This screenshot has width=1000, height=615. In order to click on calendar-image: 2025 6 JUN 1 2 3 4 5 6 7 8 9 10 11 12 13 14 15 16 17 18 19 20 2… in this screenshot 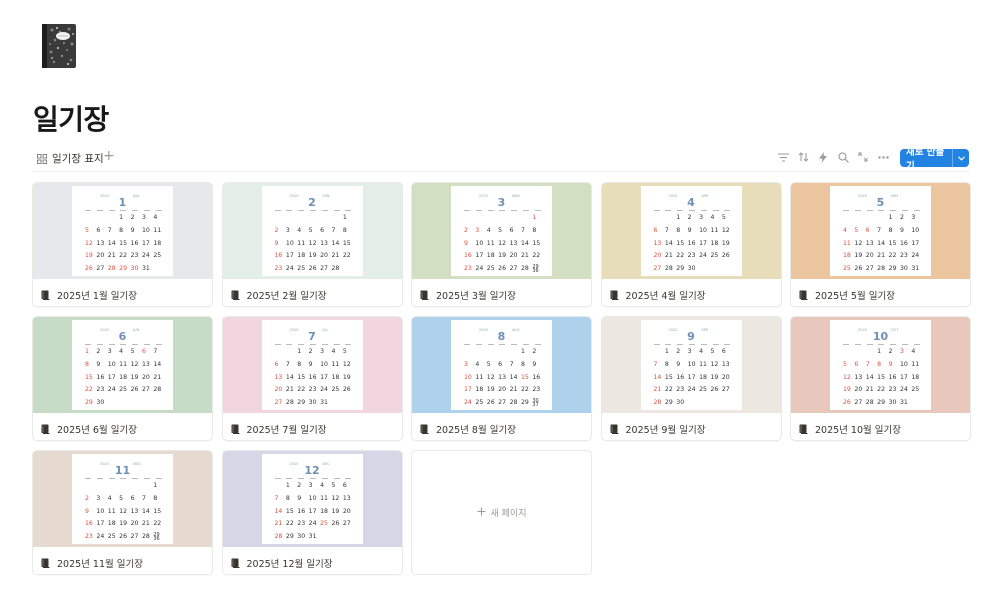, I will do `click(122, 365)`.